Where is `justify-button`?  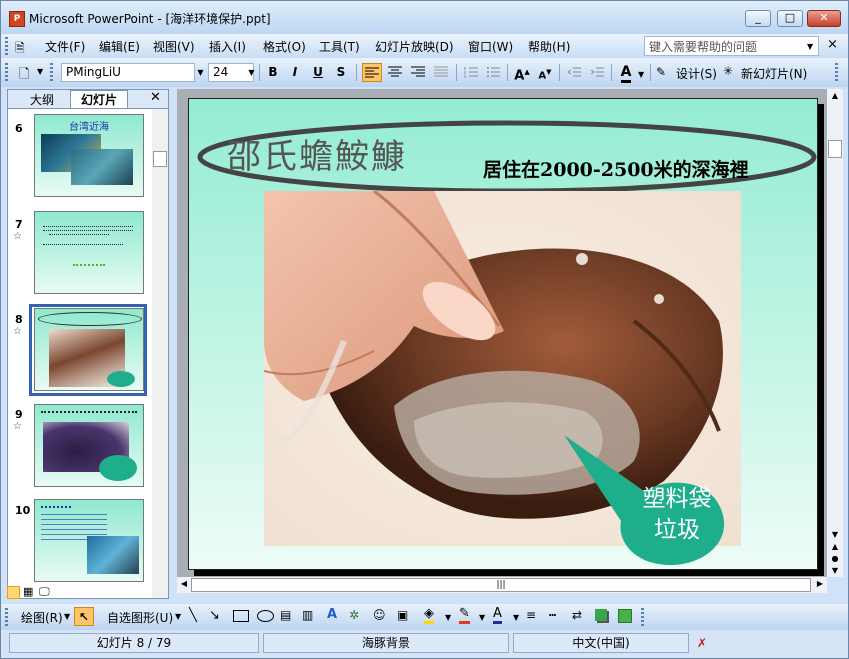
justify-button is located at coordinates (441, 72).